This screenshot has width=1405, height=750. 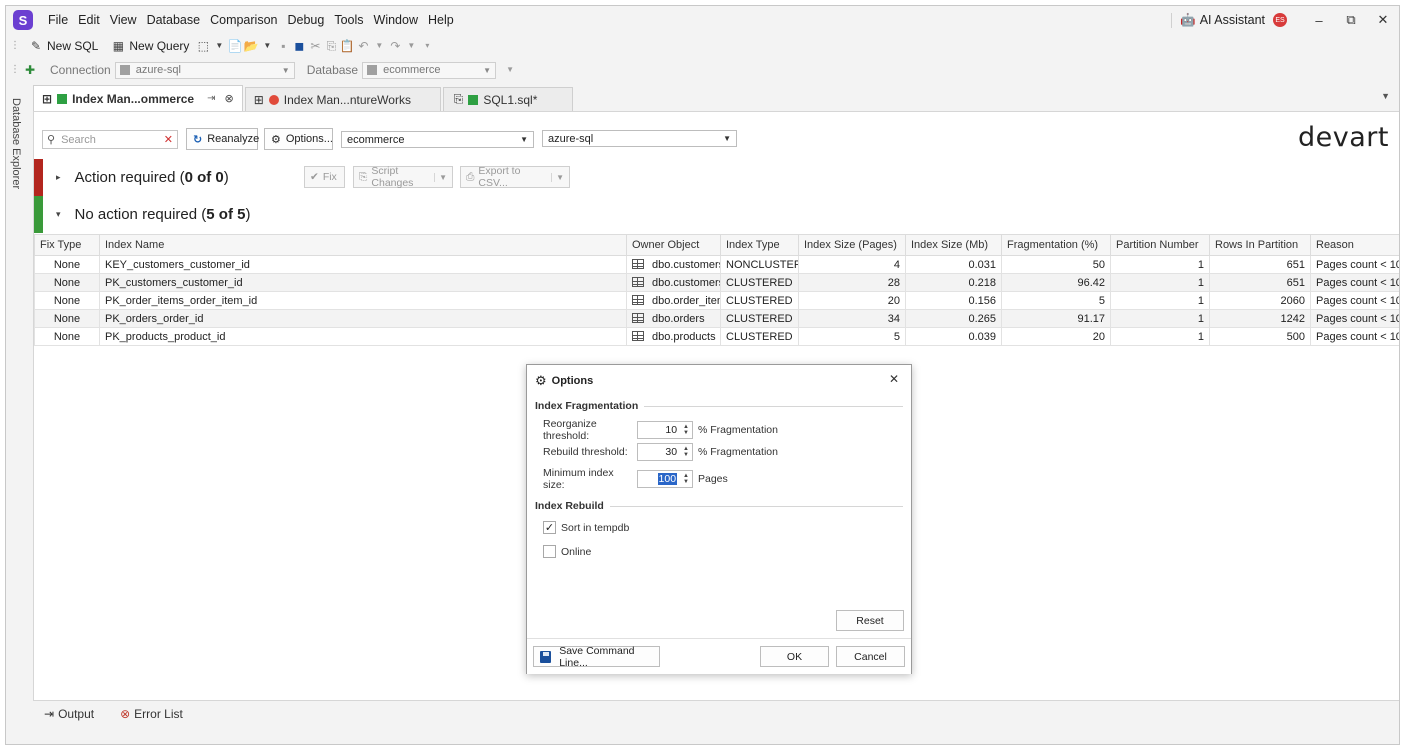 I want to click on new-query-button: ▦ New Query, so click(x=149, y=46).